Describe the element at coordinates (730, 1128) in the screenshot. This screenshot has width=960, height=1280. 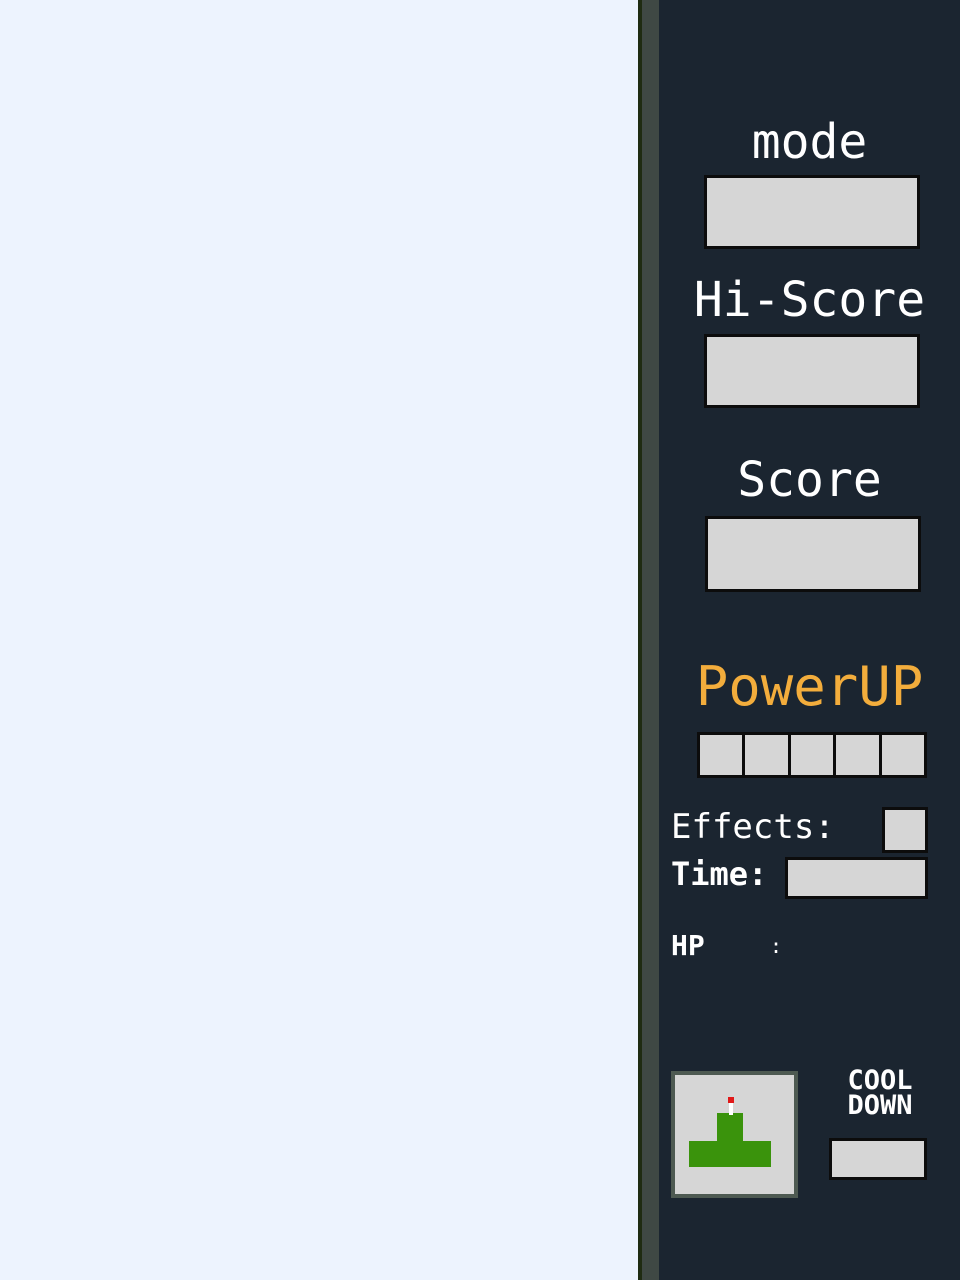
I see `turret-neck` at that location.